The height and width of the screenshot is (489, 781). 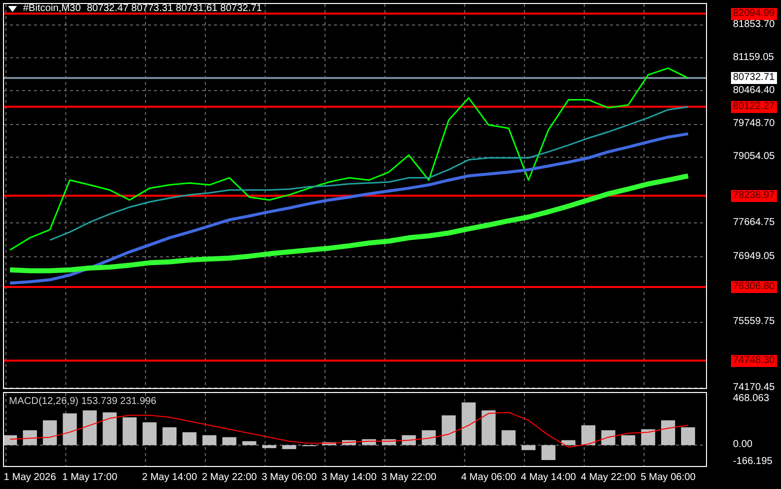 I want to click on level-label: 78238.97, so click(x=754, y=196).